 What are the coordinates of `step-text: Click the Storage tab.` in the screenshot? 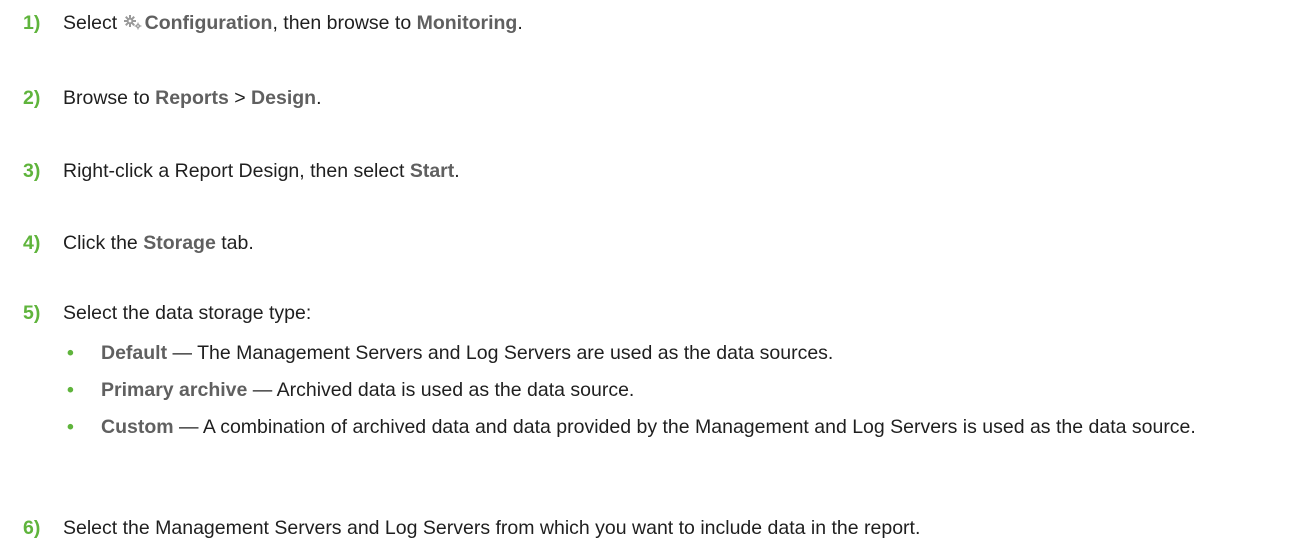 It's located at (678, 243).